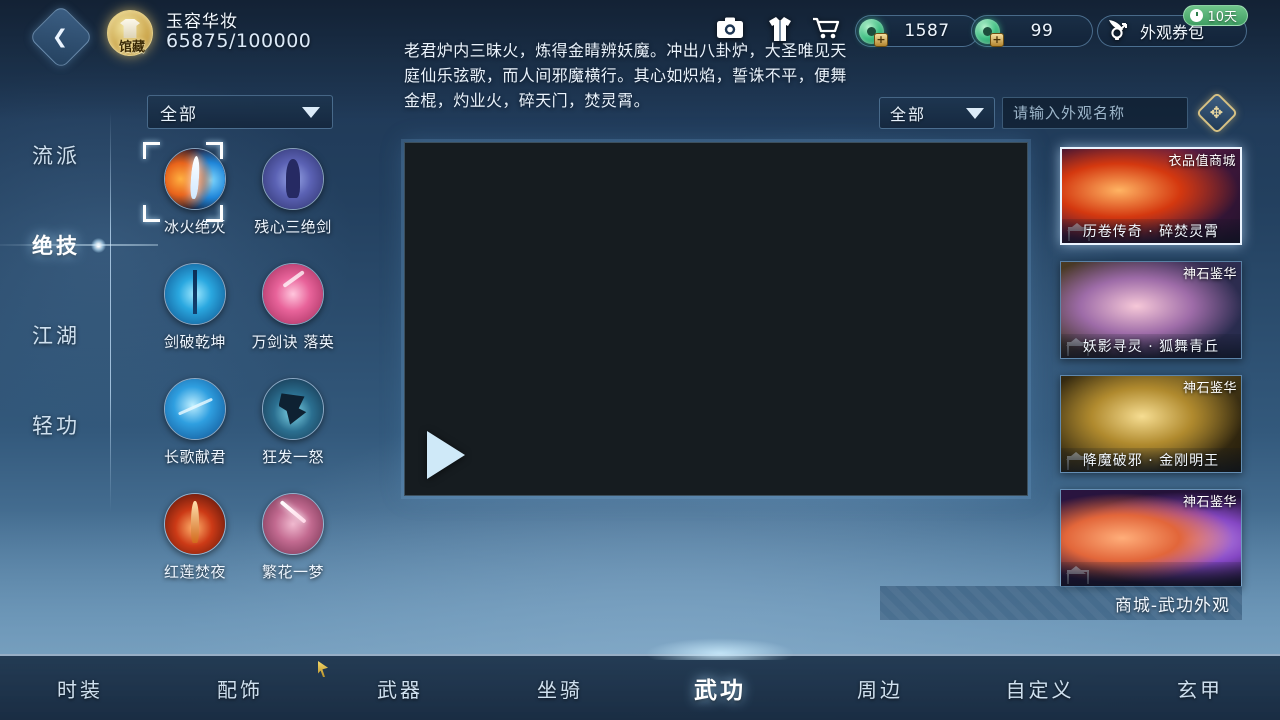 This screenshot has height=720, width=1280. I want to click on sidebar-item-label: 江湖, so click(56, 336).